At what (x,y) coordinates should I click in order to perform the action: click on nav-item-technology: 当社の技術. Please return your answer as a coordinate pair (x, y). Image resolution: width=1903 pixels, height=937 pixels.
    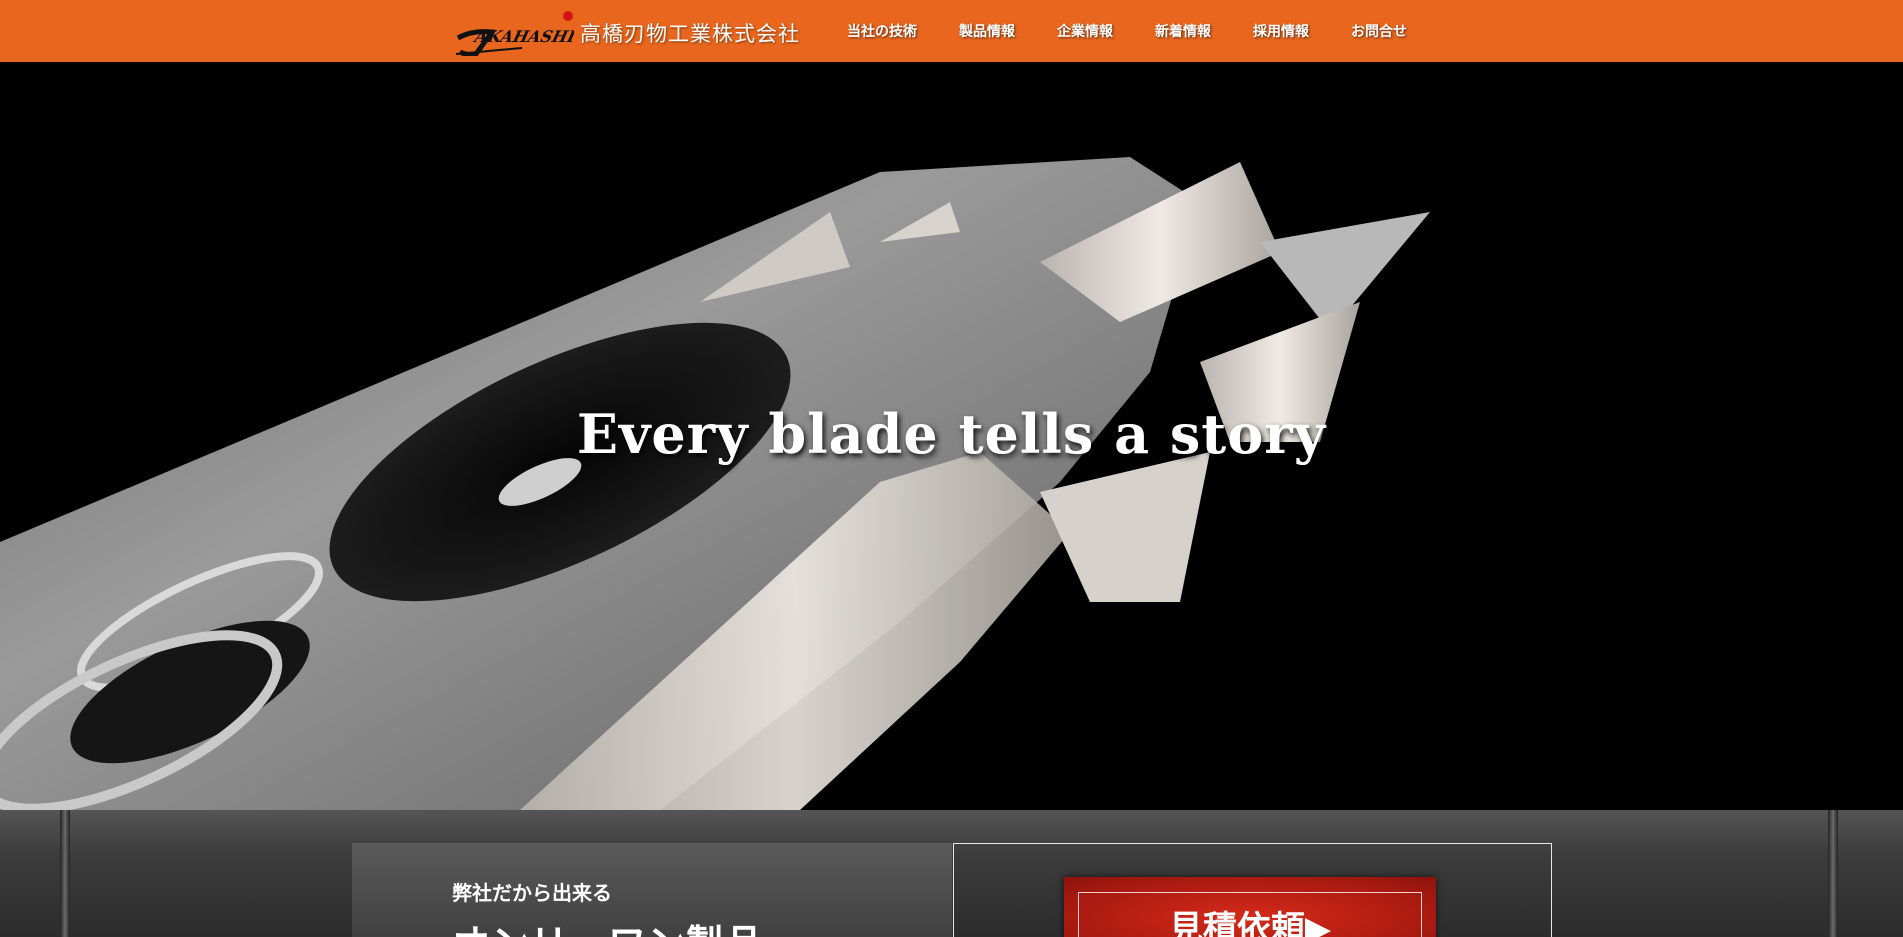
    Looking at the image, I should click on (882, 31).